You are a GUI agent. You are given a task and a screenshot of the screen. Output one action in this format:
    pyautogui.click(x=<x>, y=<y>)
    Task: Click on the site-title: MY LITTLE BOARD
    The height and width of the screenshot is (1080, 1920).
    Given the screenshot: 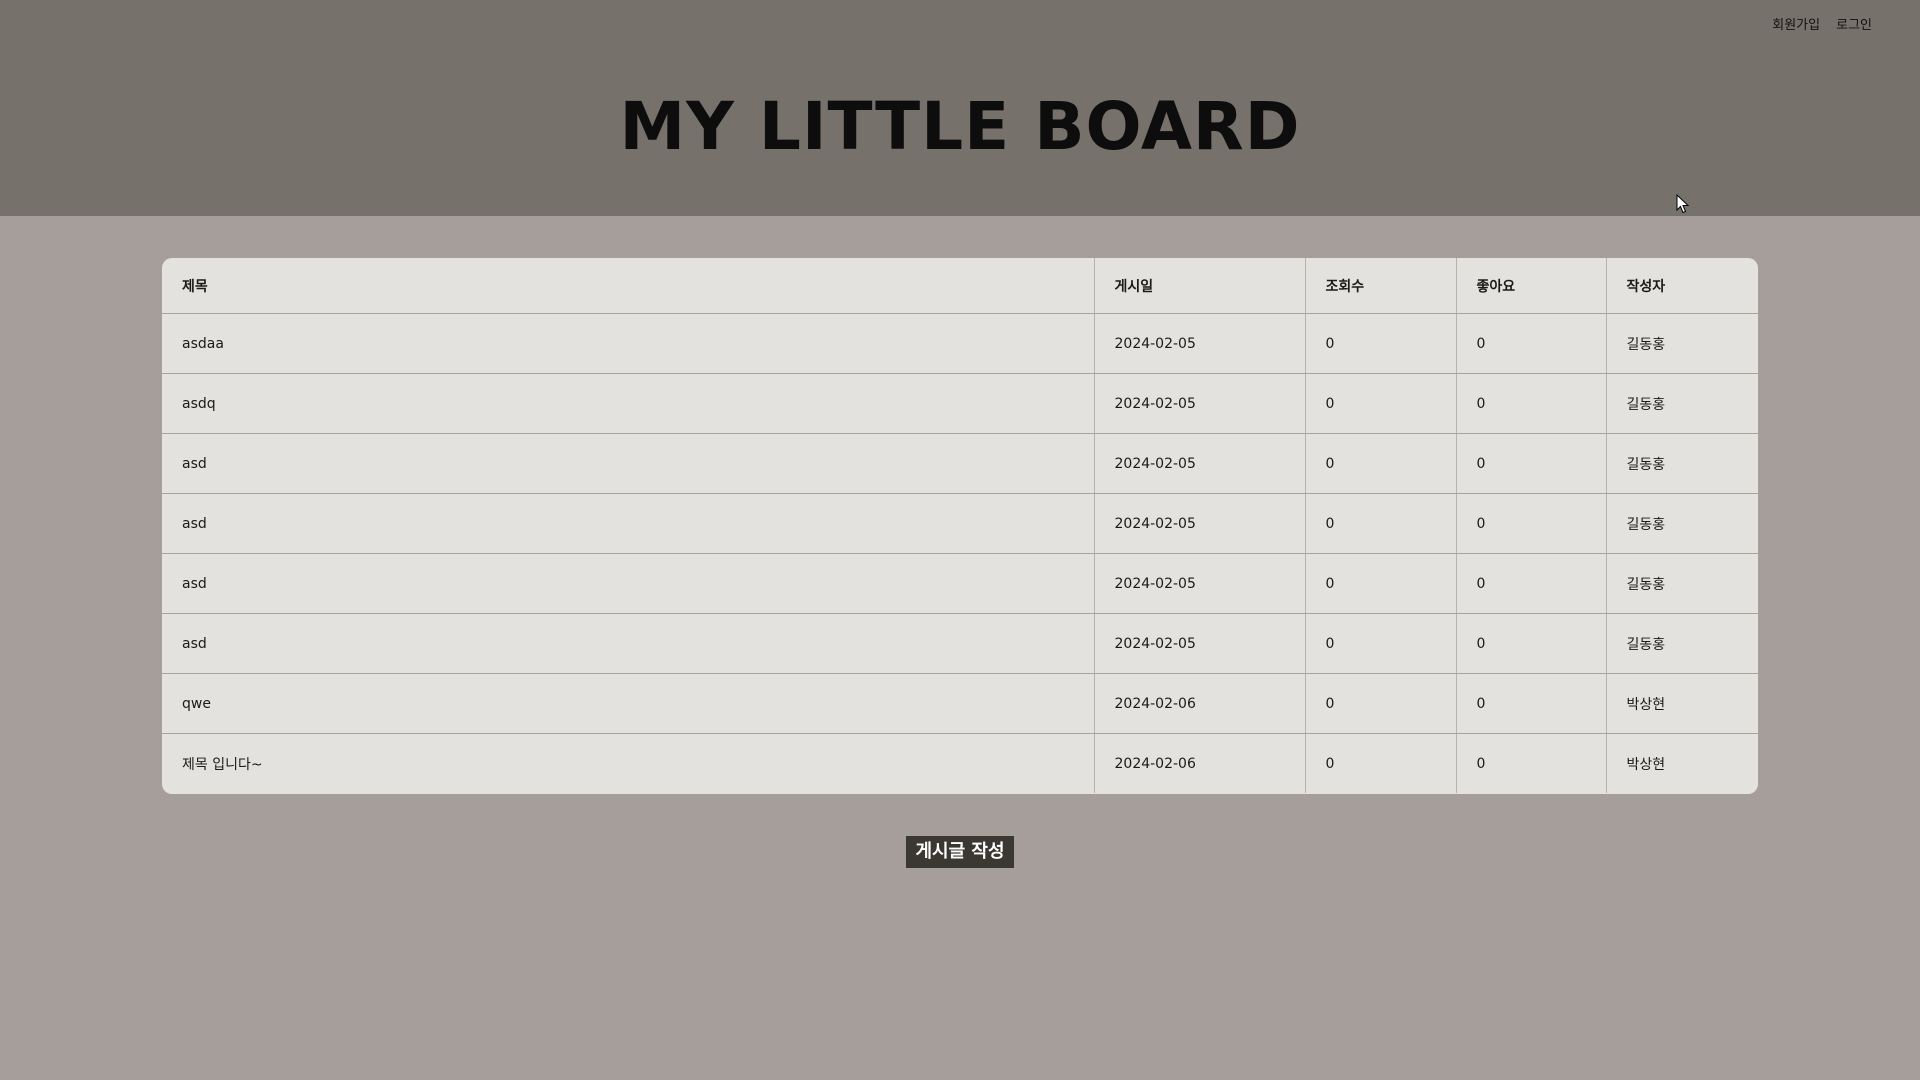 What is the action you would take?
    pyautogui.click(x=960, y=126)
    